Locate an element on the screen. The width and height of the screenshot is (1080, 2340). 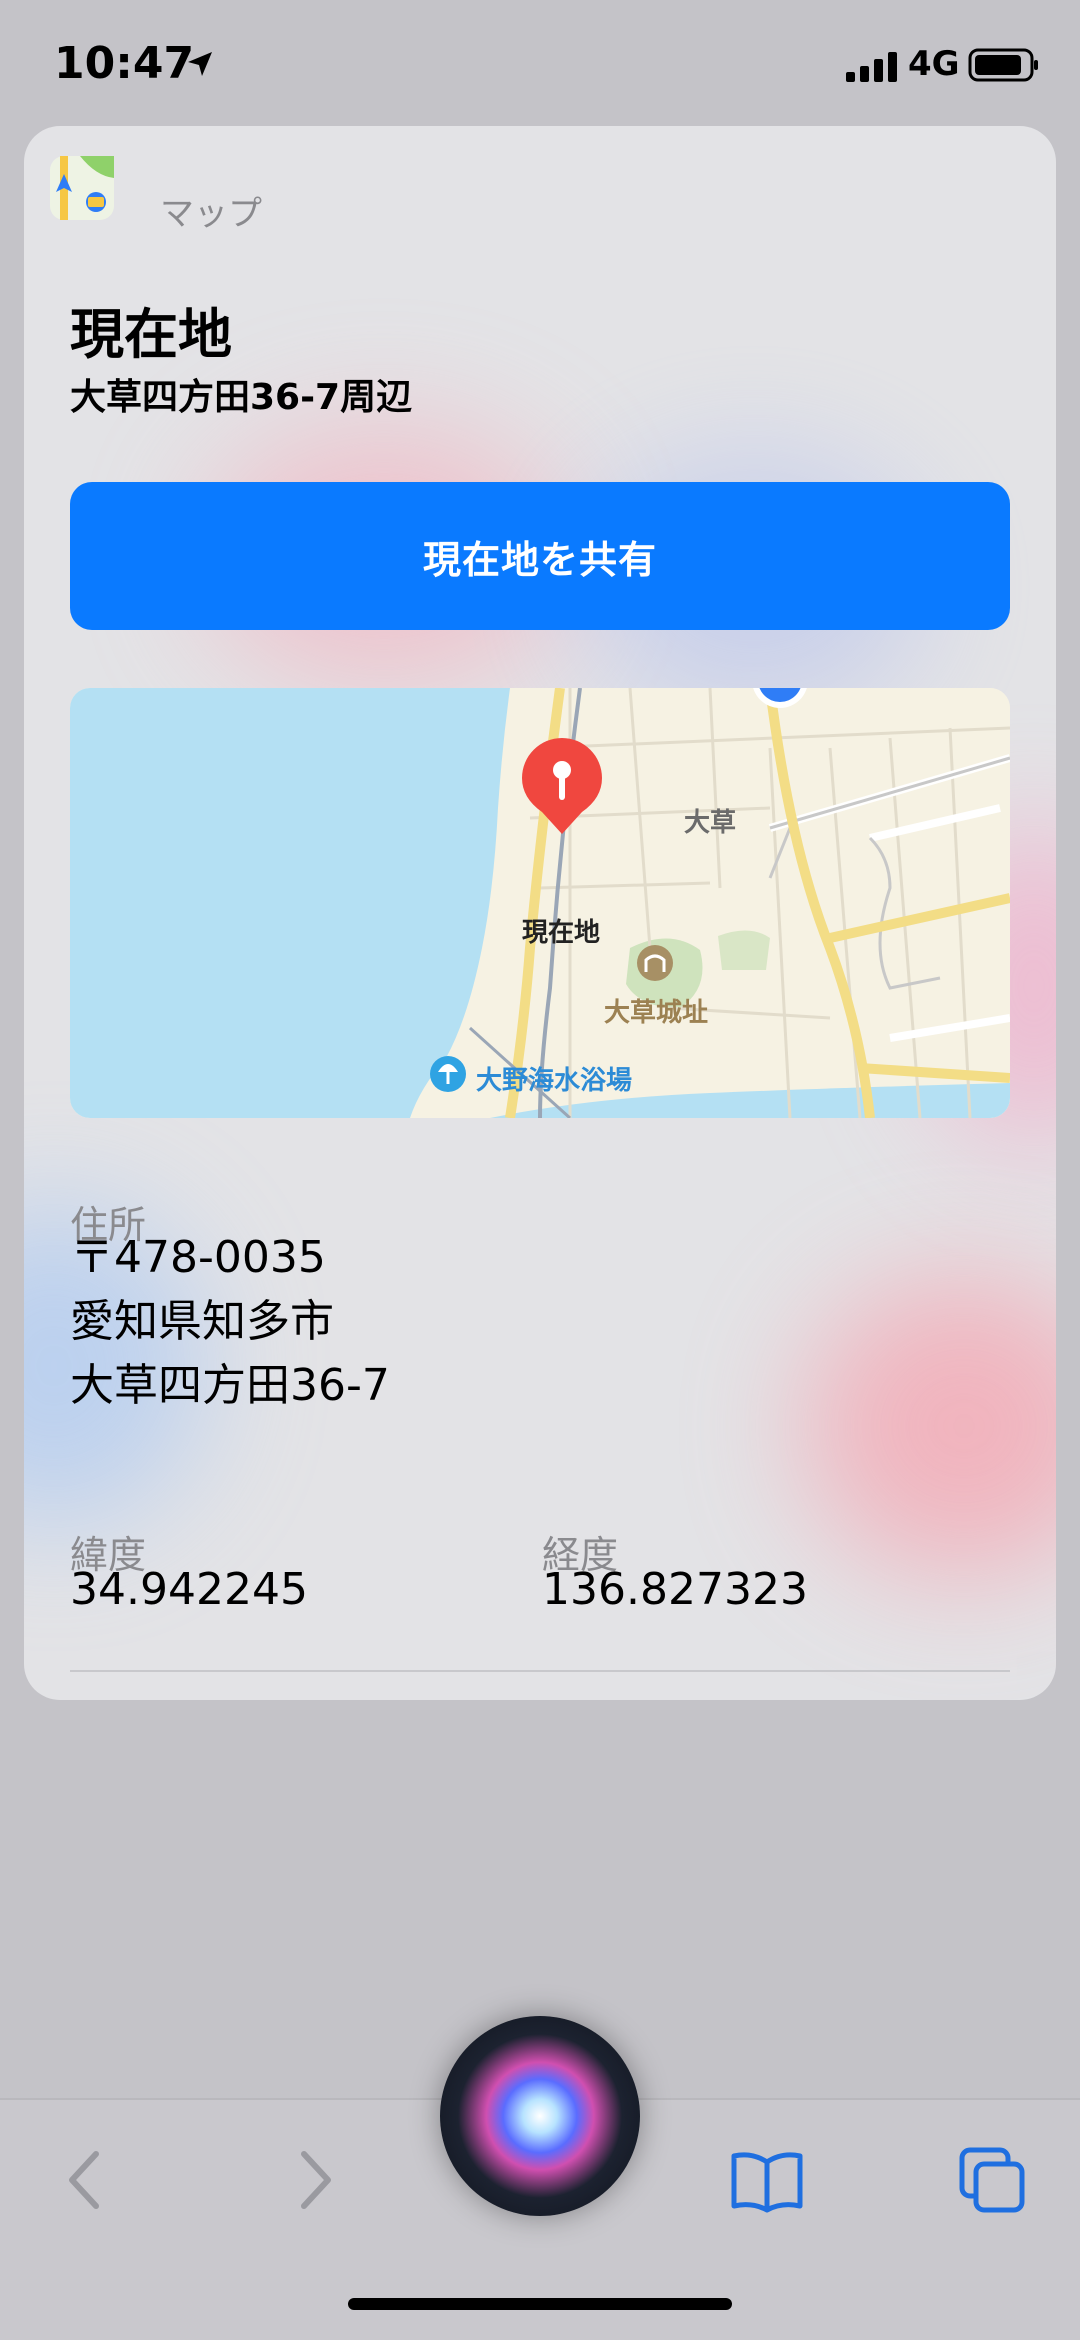
divider is located at coordinates (540, 1671).